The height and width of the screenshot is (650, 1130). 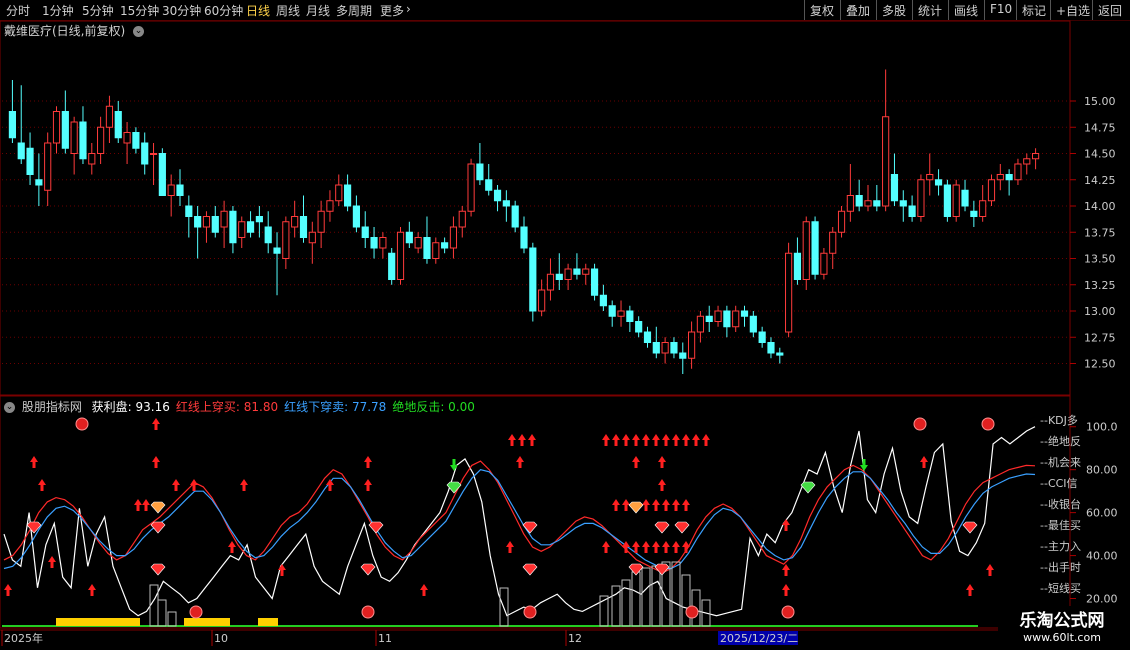 I want to click on ind-tick-label: 100.0, so click(x=1102, y=427).